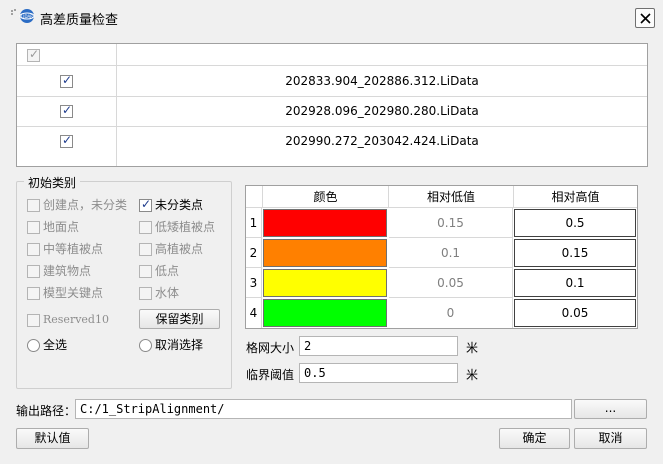 This screenshot has width=663, height=464. I want to click on cancel-button: 取消, so click(610, 438).